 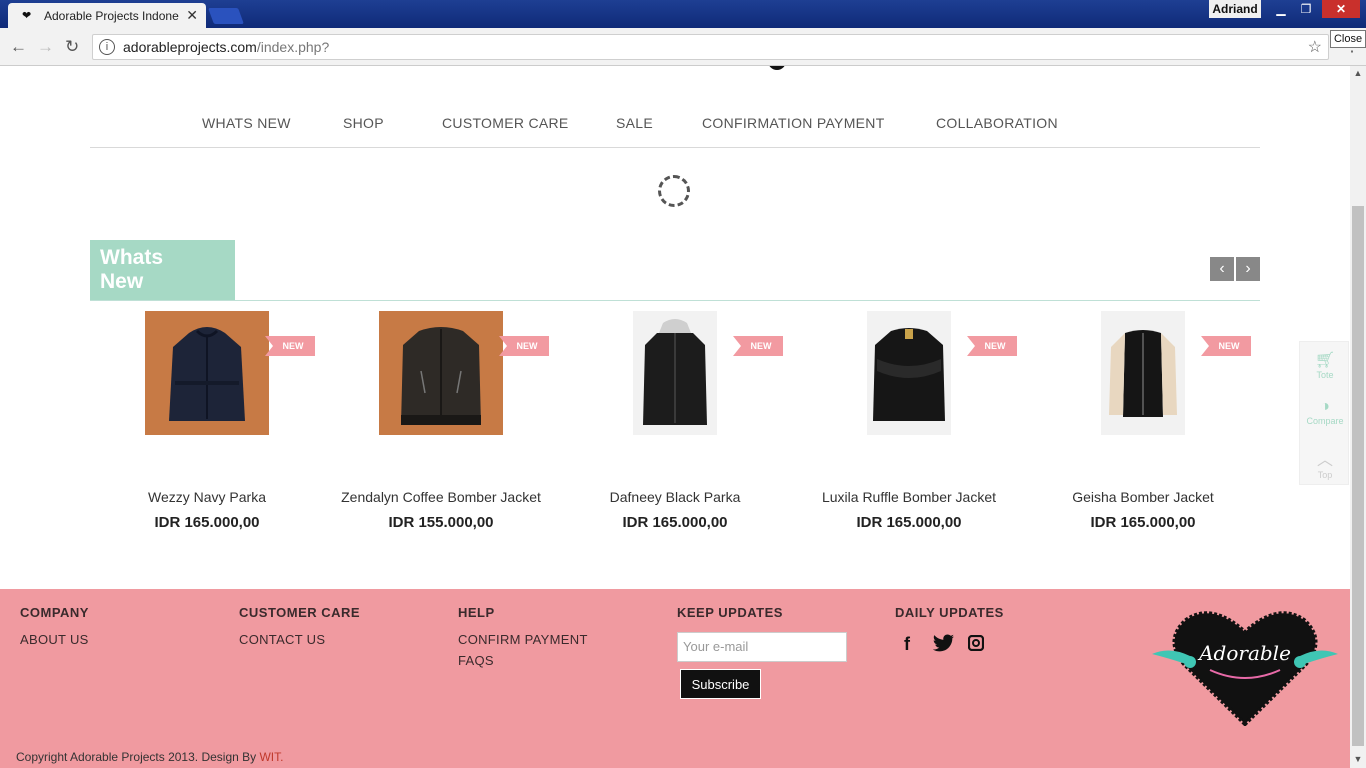 I want to click on bookmark-star-icon: ☆, so click(x=1315, y=47).